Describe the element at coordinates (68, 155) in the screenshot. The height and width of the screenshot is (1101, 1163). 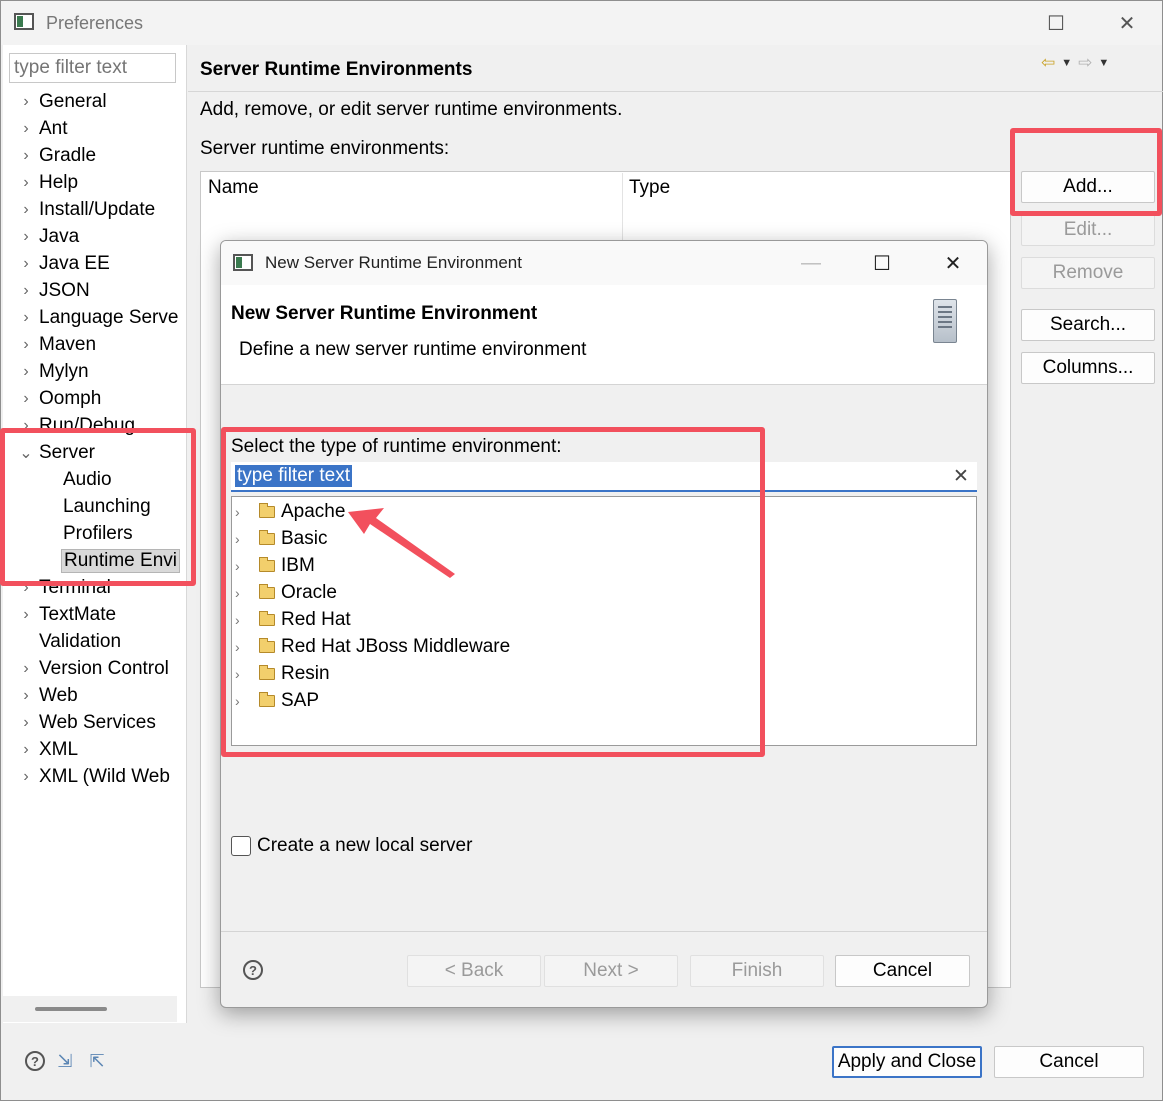
I see `tree-item-label: Gradle` at that location.